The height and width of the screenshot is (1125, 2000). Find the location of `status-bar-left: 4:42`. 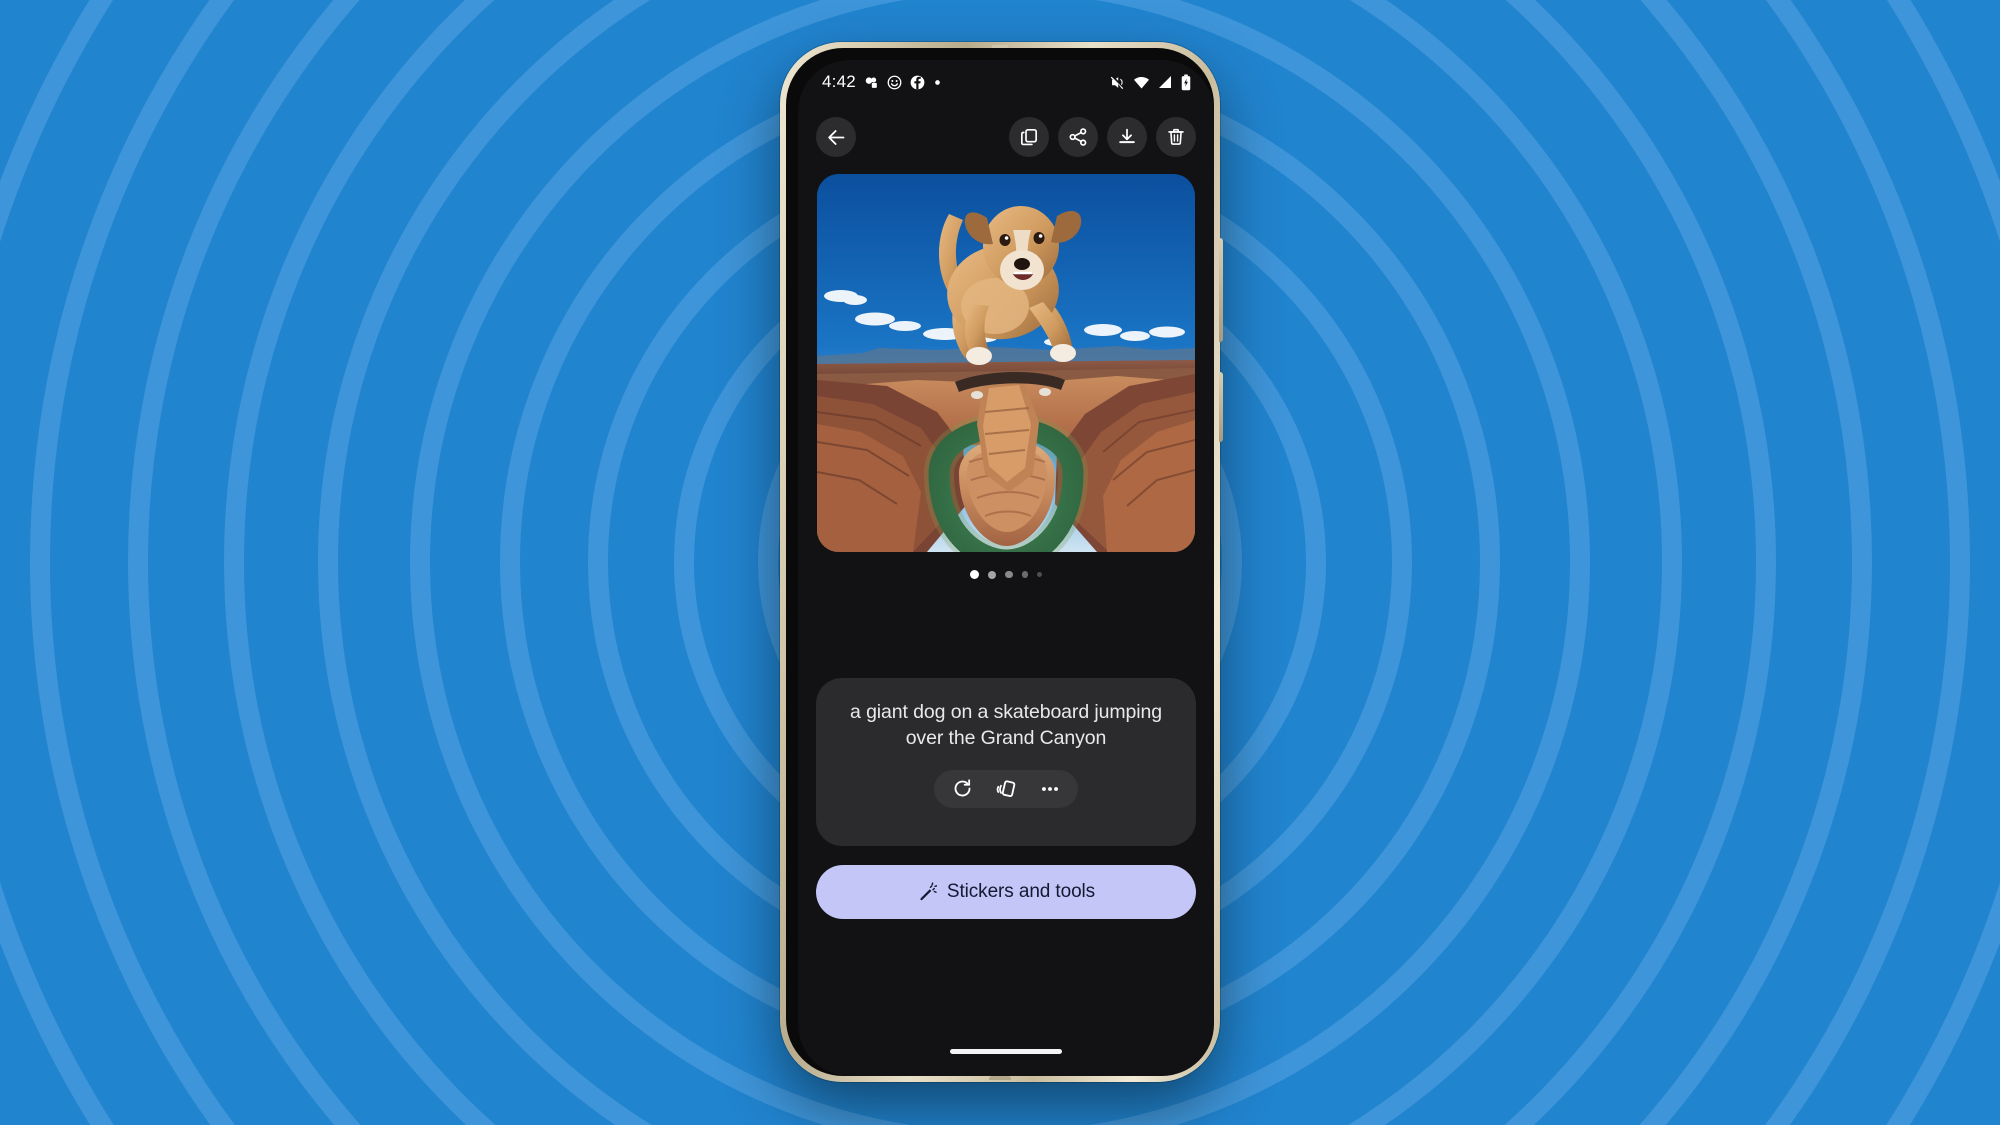

status-bar-left: 4:42 is located at coordinates (882, 82).